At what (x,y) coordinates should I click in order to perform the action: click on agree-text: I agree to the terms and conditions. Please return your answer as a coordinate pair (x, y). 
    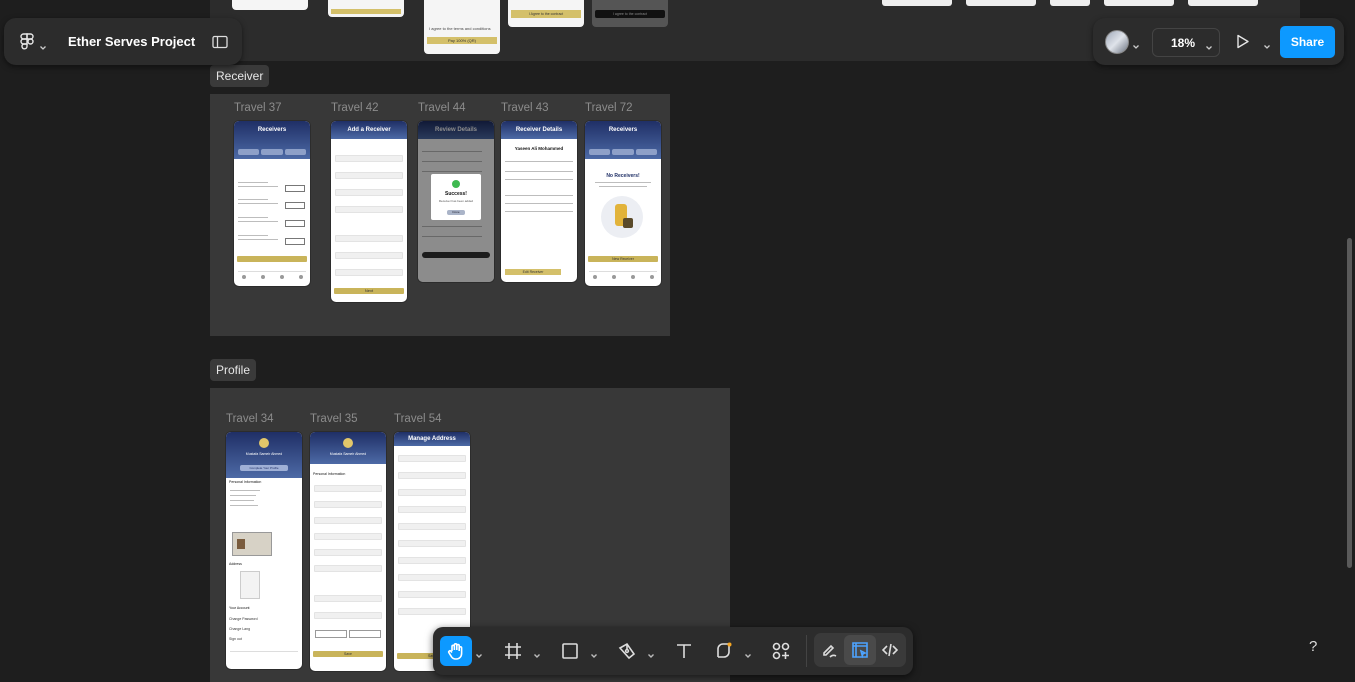
    Looking at the image, I should click on (460, 28).